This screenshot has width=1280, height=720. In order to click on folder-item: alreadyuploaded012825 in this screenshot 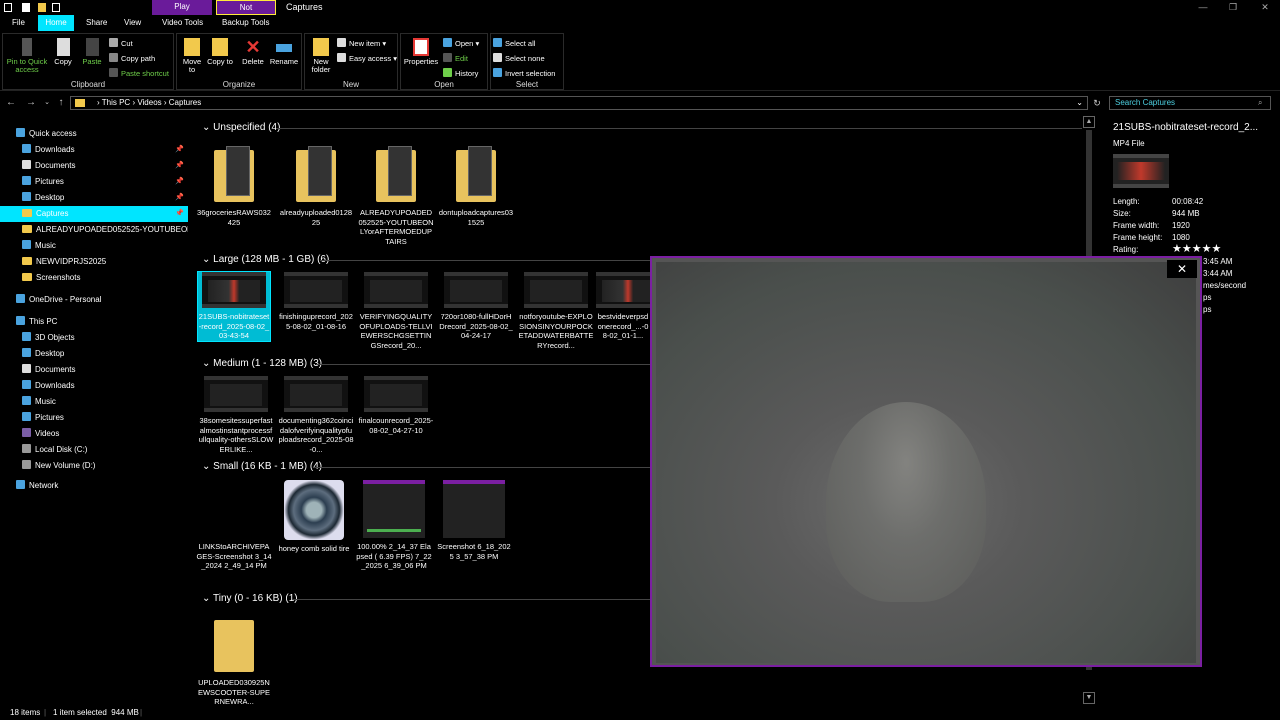, I will do `click(316, 186)`.